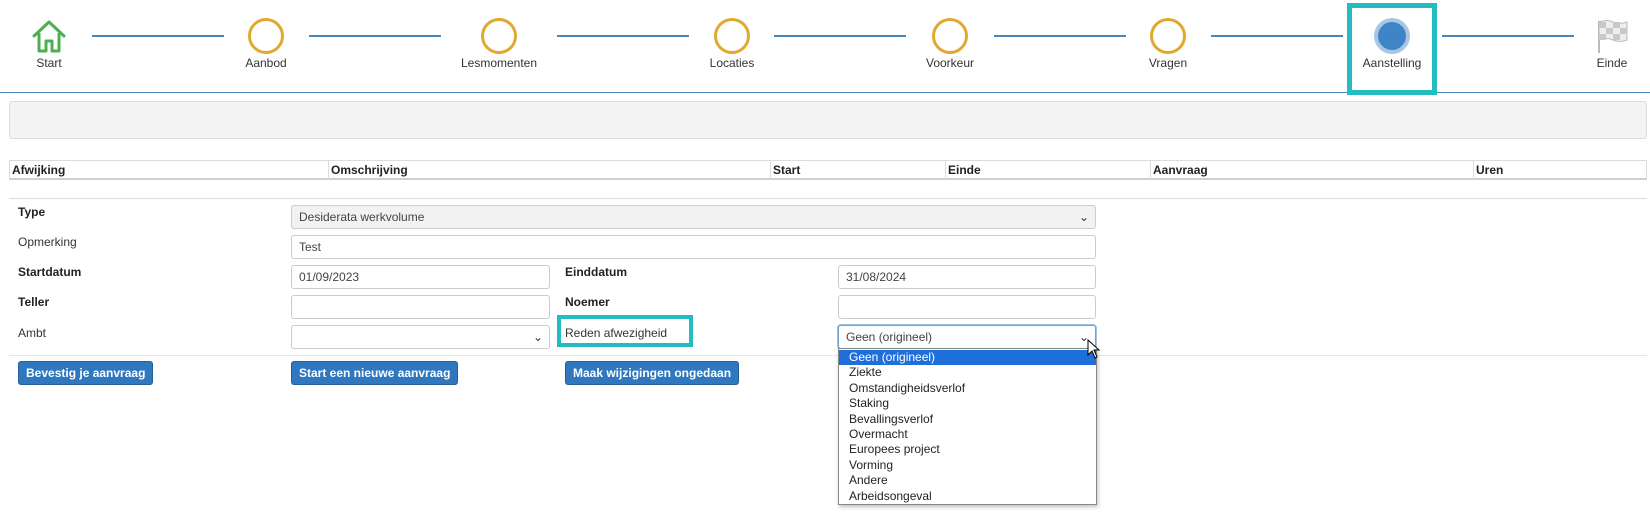 This screenshot has width=1650, height=512. I want to click on noemer-label: Noemer, so click(587, 302).